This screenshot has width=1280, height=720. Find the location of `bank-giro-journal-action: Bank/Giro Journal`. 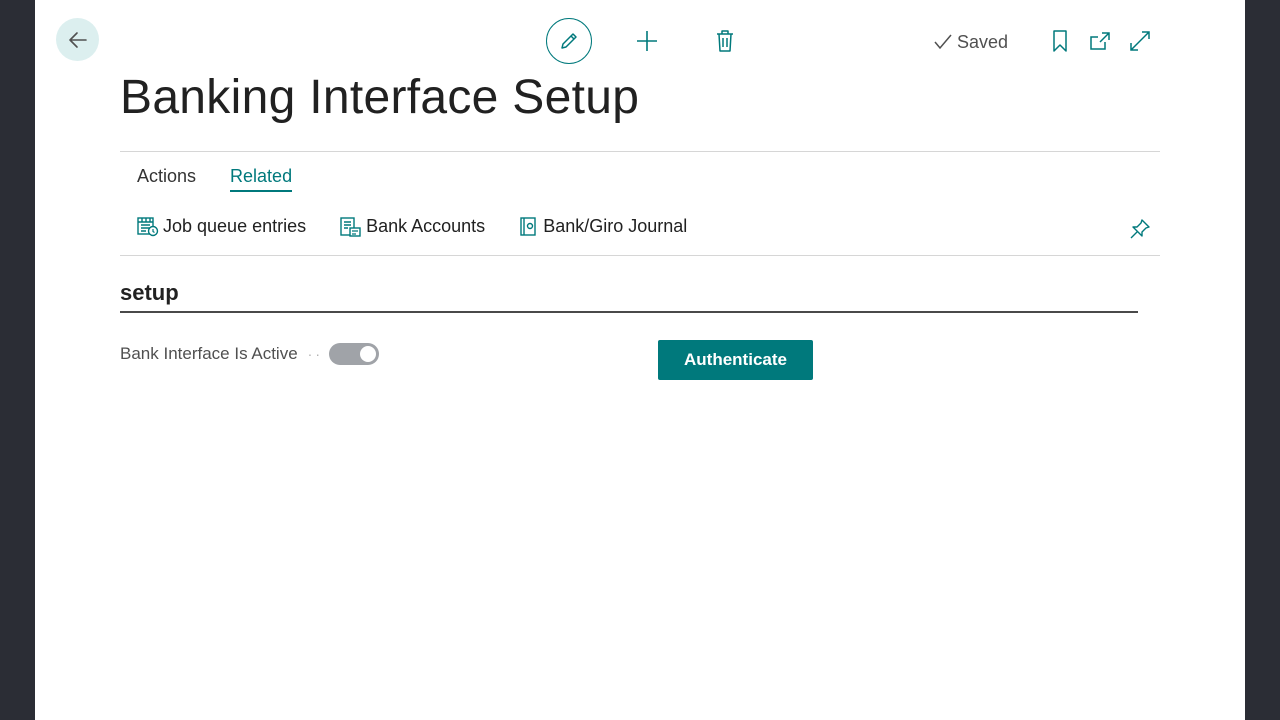

bank-giro-journal-action: Bank/Giro Journal is located at coordinates (603, 226).